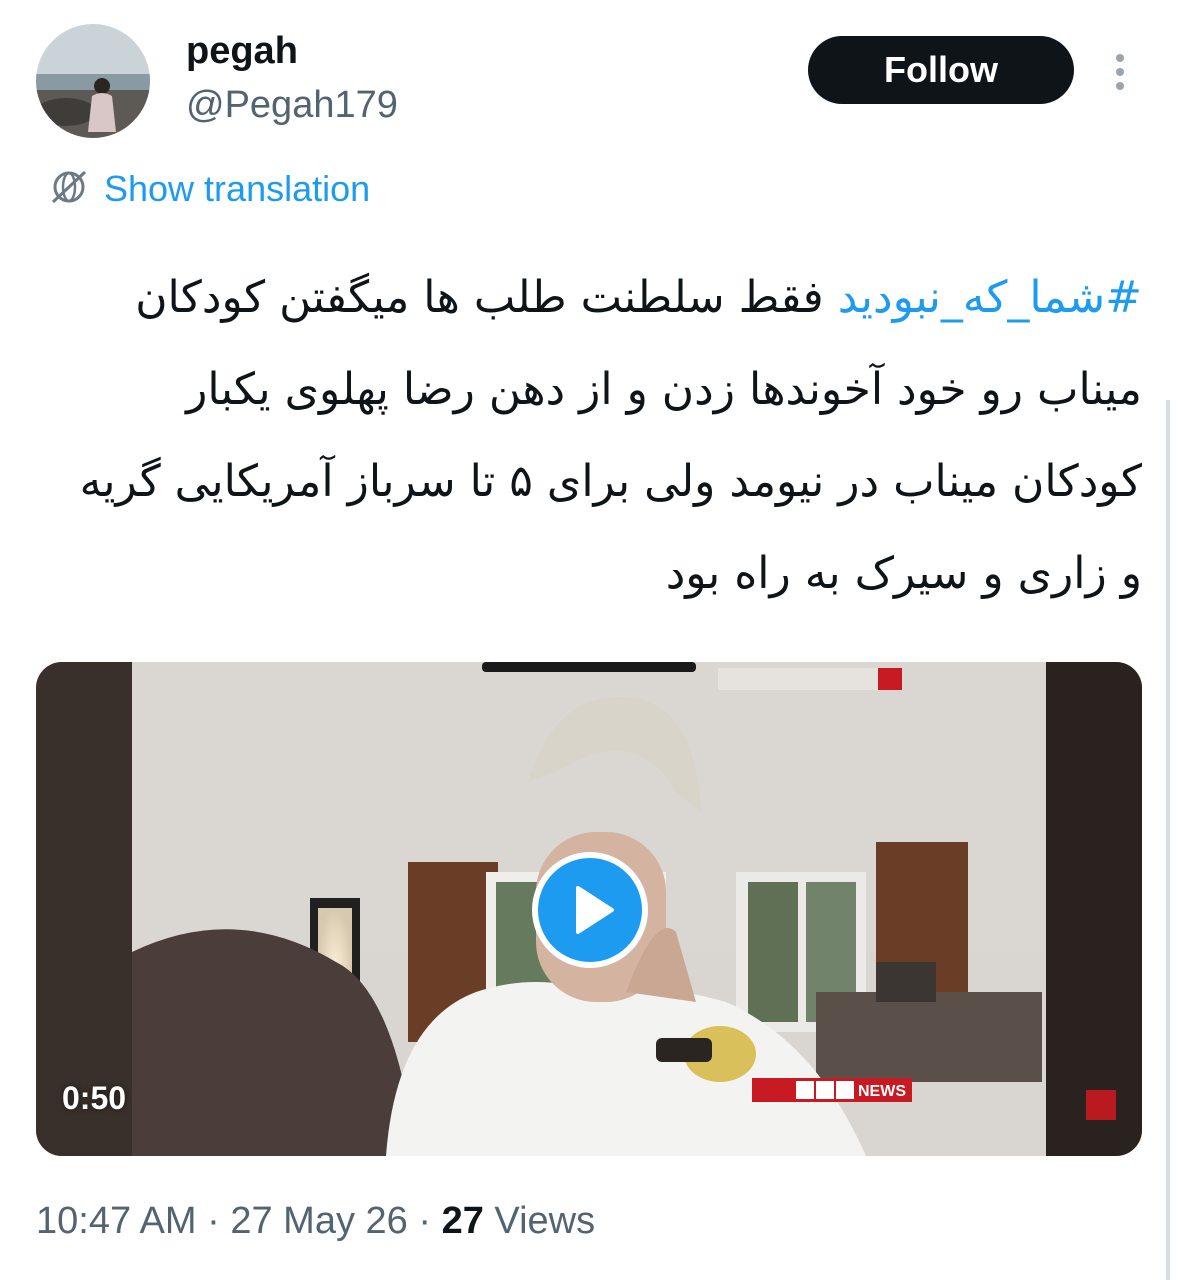  What do you see at coordinates (882, 1091) in the screenshot?
I see `svg-text: NEWS` at bounding box center [882, 1091].